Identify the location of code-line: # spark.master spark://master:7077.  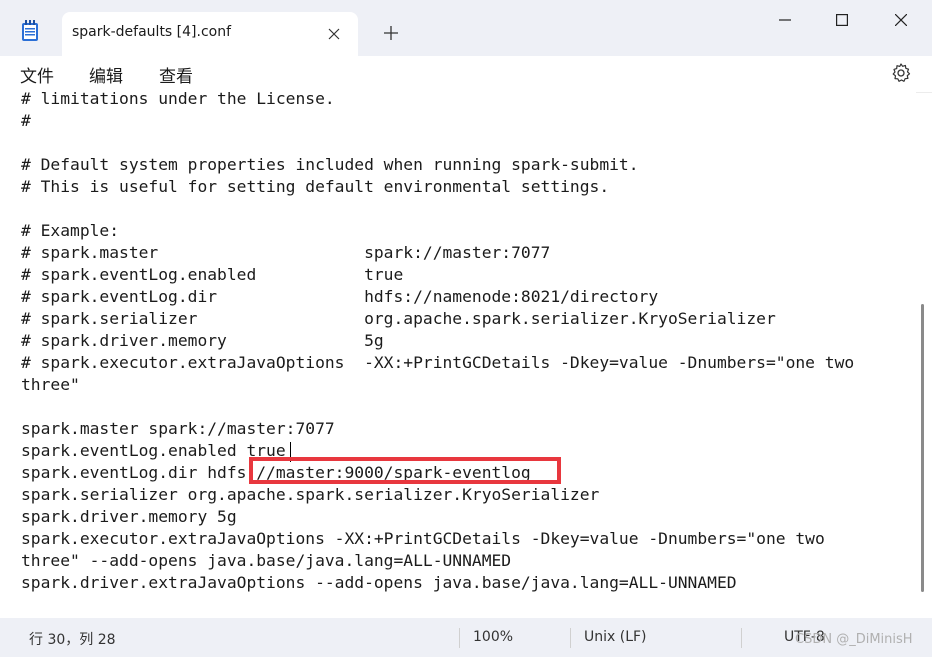
(286, 252).